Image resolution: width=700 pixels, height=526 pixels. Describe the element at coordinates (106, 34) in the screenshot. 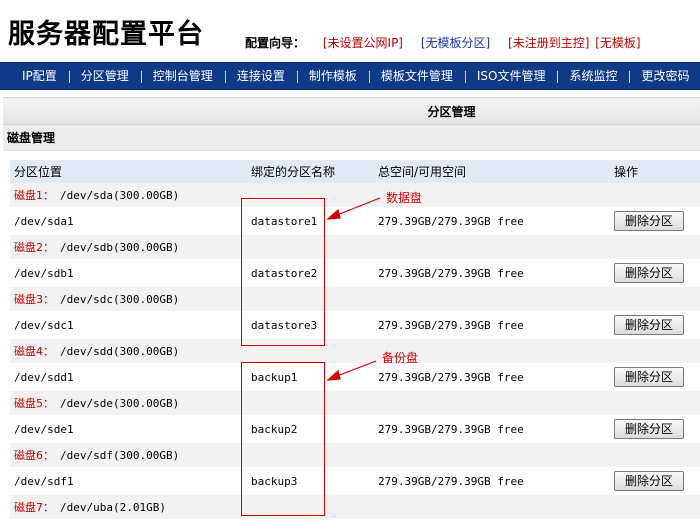

I see `app-title: 服务器配置平台` at that location.